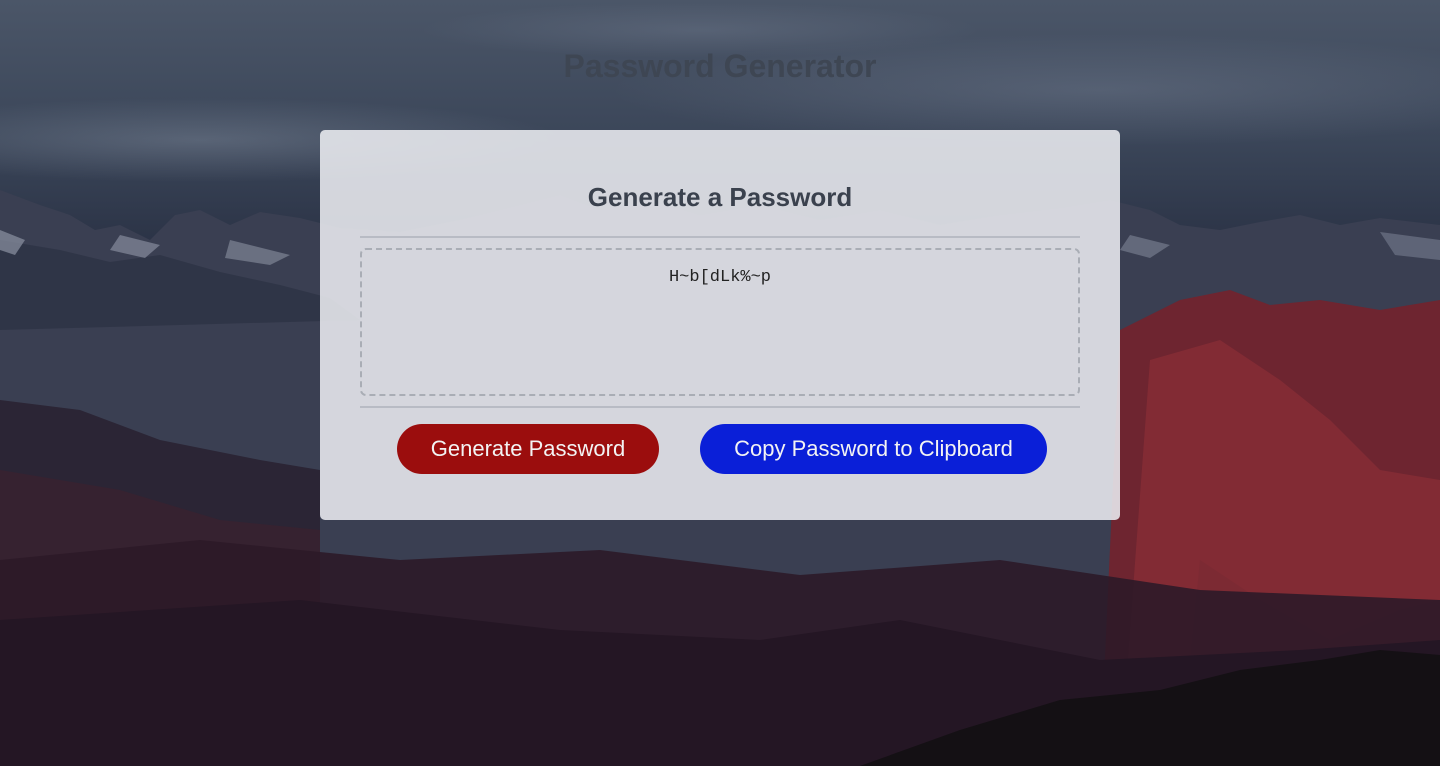  Describe the element at coordinates (873, 449) in the screenshot. I see `copy-password-button: Copy Password to Clipboard` at that location.